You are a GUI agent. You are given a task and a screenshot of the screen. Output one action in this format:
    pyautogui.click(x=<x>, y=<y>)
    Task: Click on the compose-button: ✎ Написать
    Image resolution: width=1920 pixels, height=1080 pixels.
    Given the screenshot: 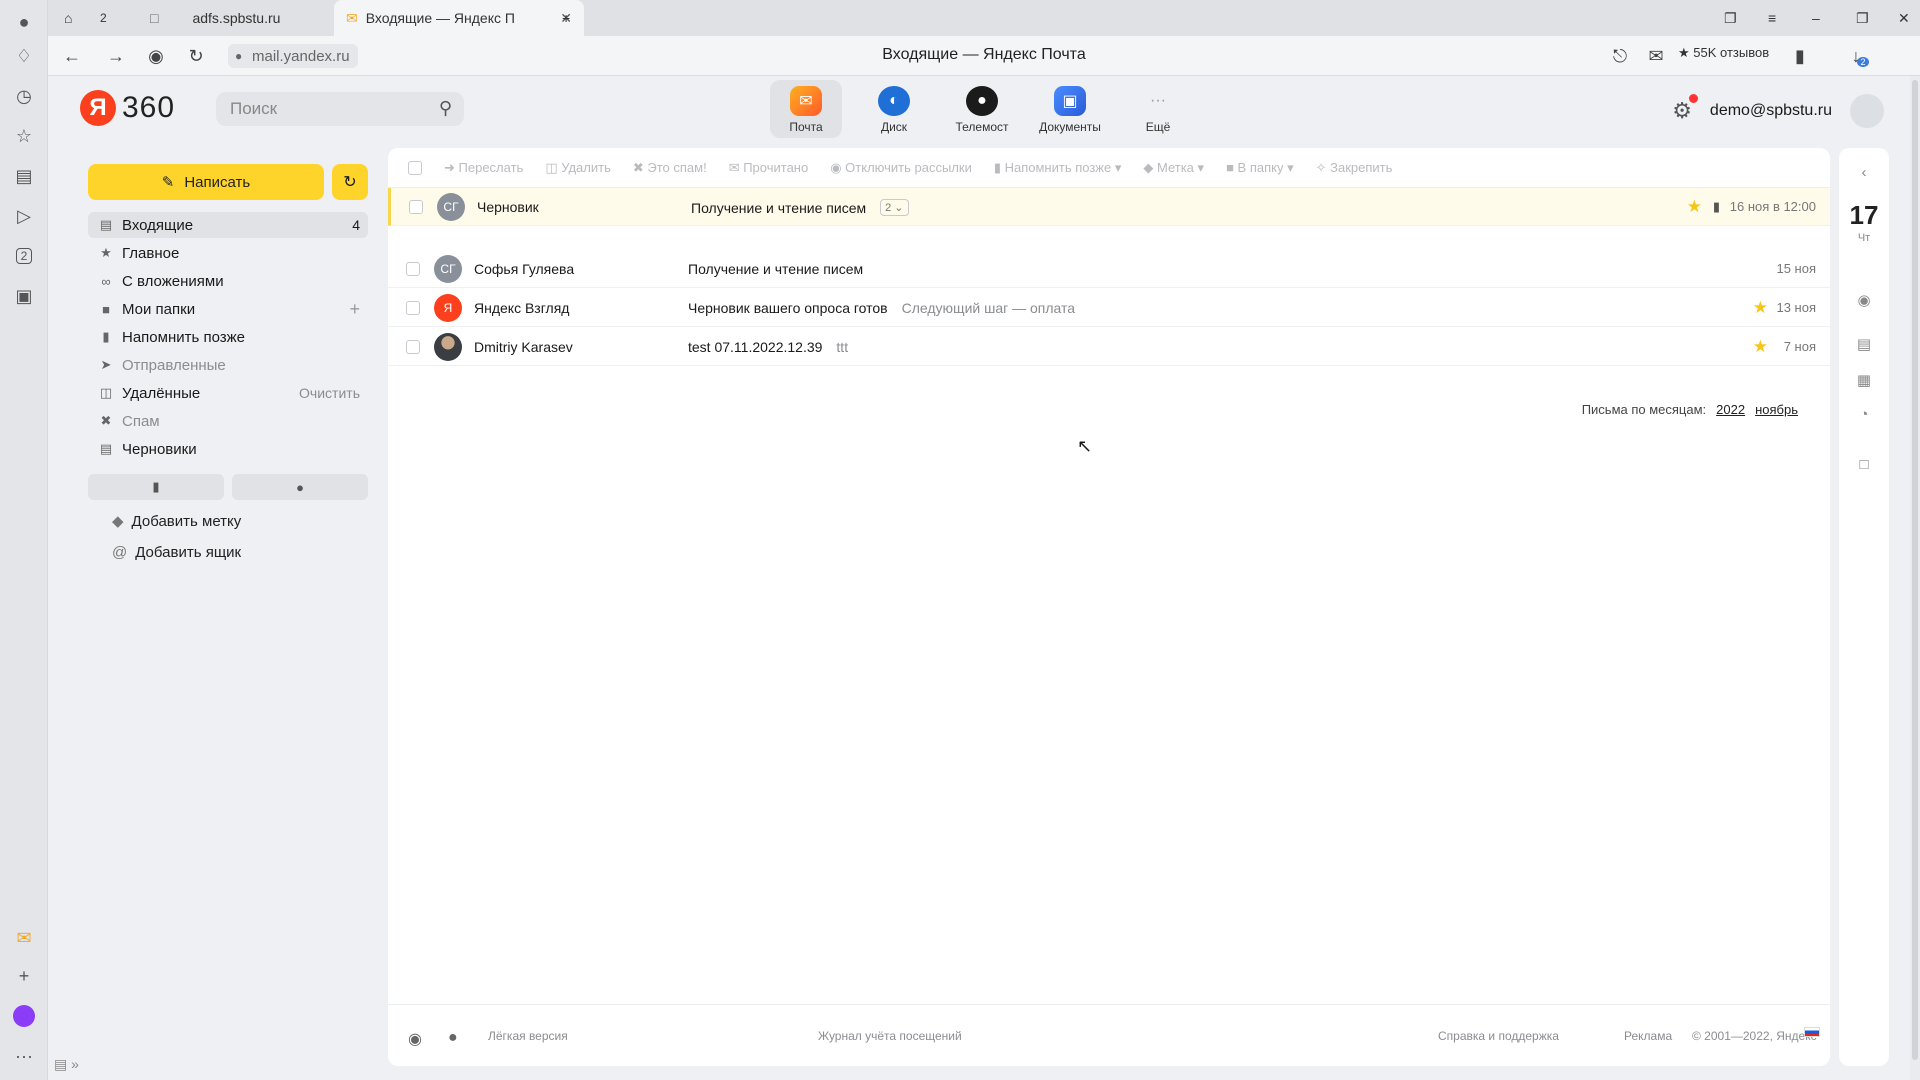 What is the action you would take?
    pyautogui.click(x=206, y=182)
    